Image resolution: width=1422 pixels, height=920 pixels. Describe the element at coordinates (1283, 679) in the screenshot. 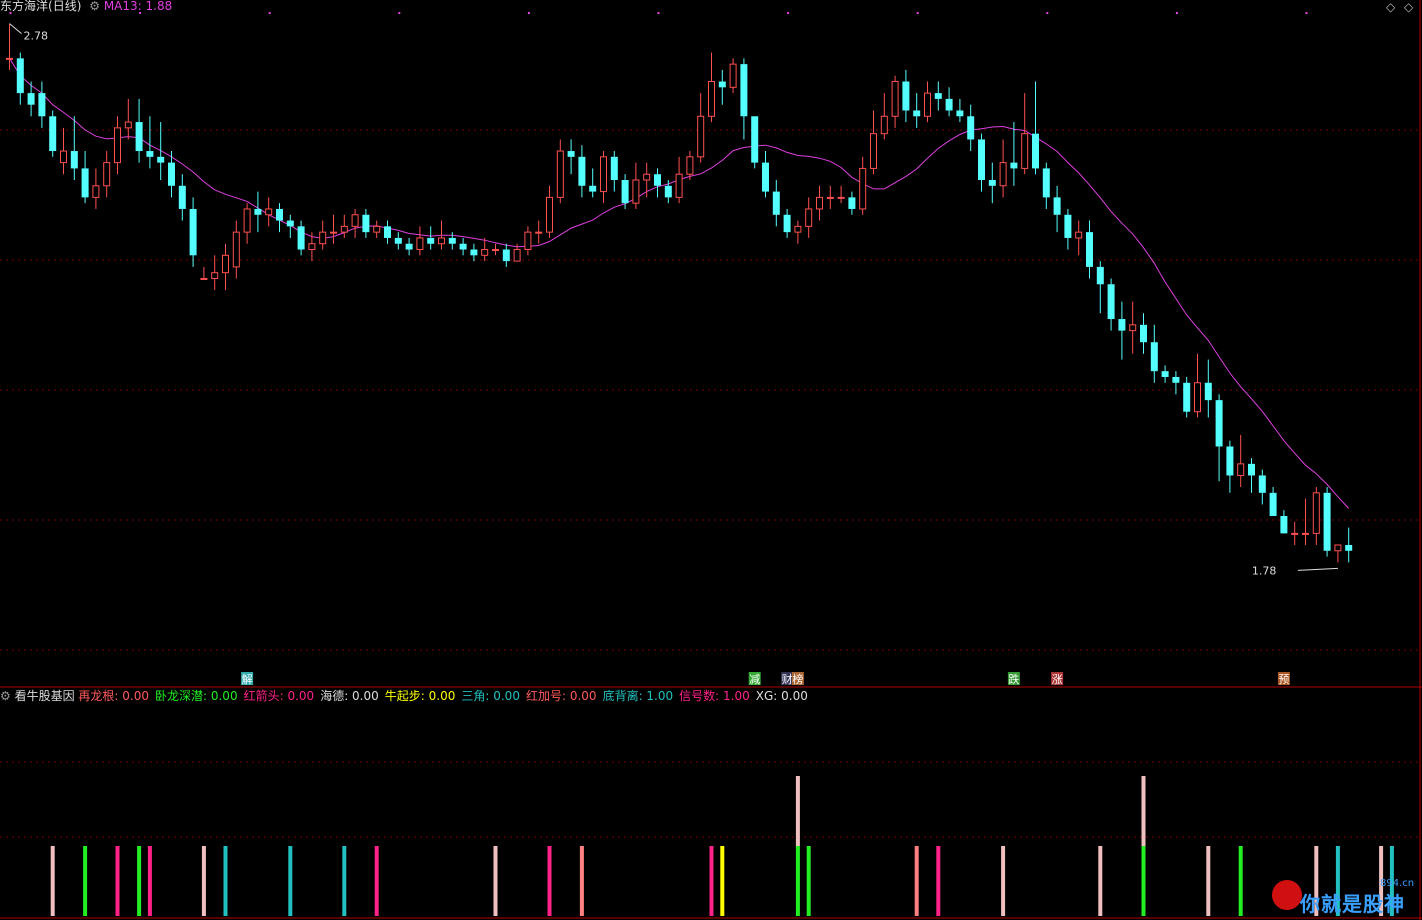

I see `event-tag: 预` at that location.